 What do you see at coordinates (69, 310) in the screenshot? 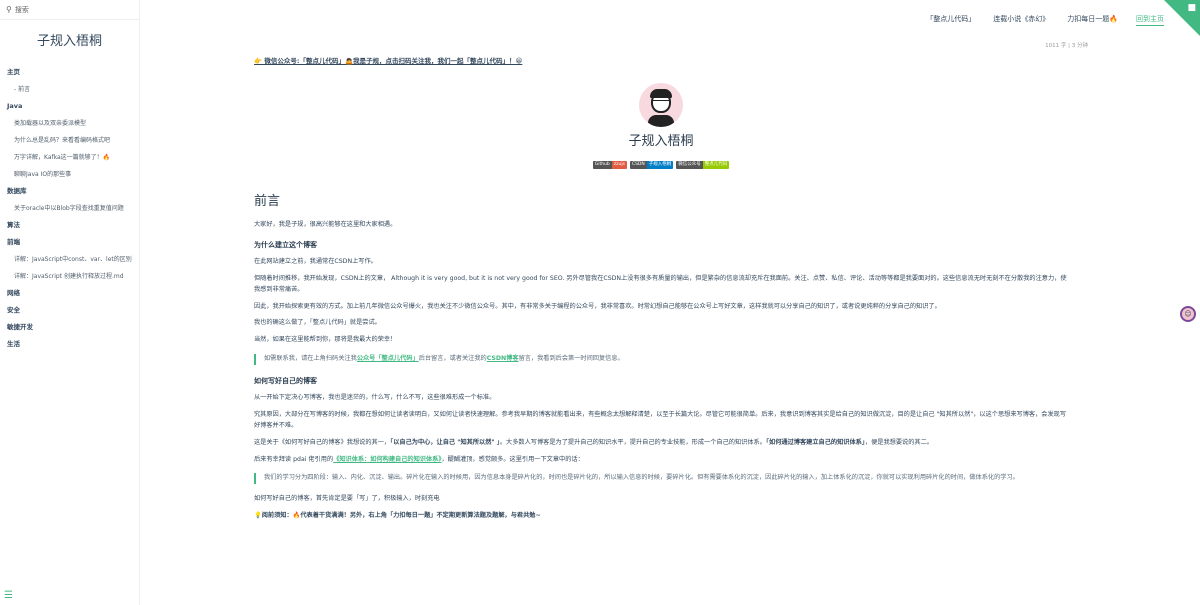
I see `sidebar-group: 安全` at bounding box center [69, 310].